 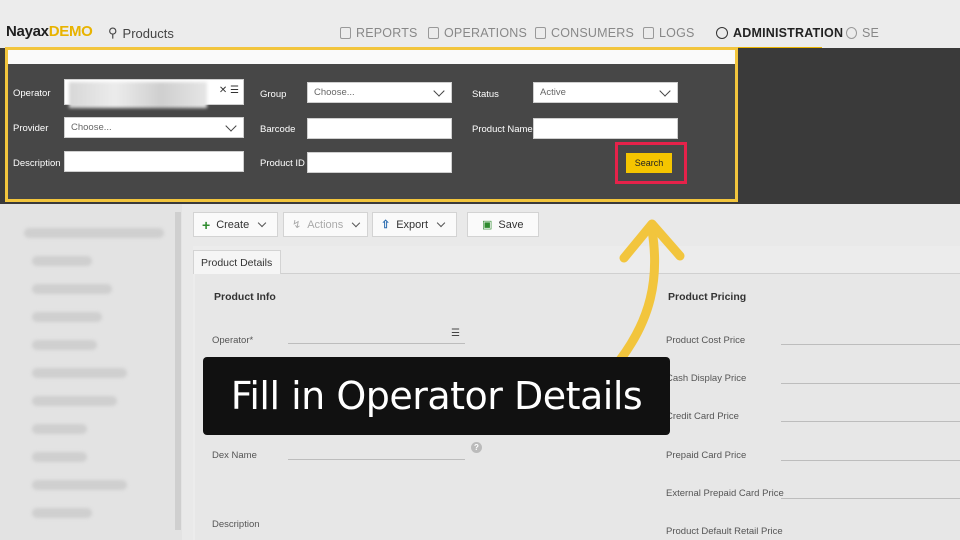 What do you see at coordinates (282, 163) in the screenshot?
I see `product-id-label: Product ID` at bounding box center [282, 163].